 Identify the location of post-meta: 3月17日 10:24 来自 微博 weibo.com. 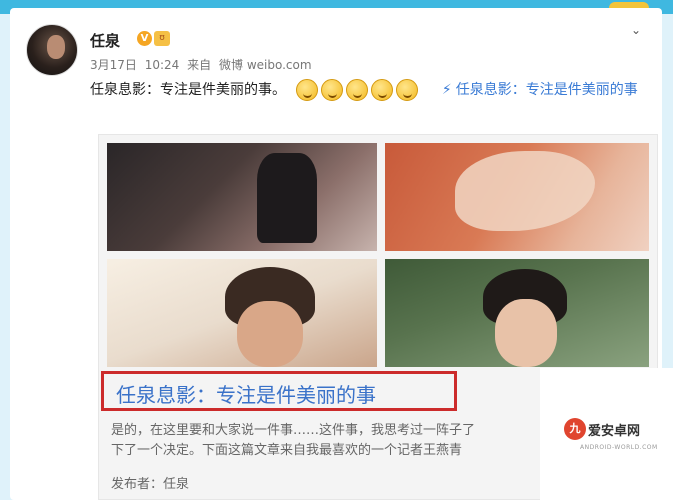
(203, 64).